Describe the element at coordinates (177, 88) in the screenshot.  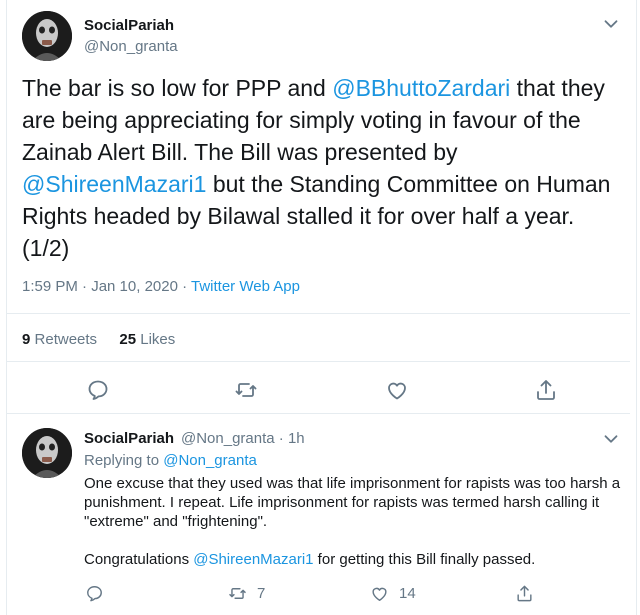
I see `tweet-text-part: The bar is so low for PPP and` at that location.